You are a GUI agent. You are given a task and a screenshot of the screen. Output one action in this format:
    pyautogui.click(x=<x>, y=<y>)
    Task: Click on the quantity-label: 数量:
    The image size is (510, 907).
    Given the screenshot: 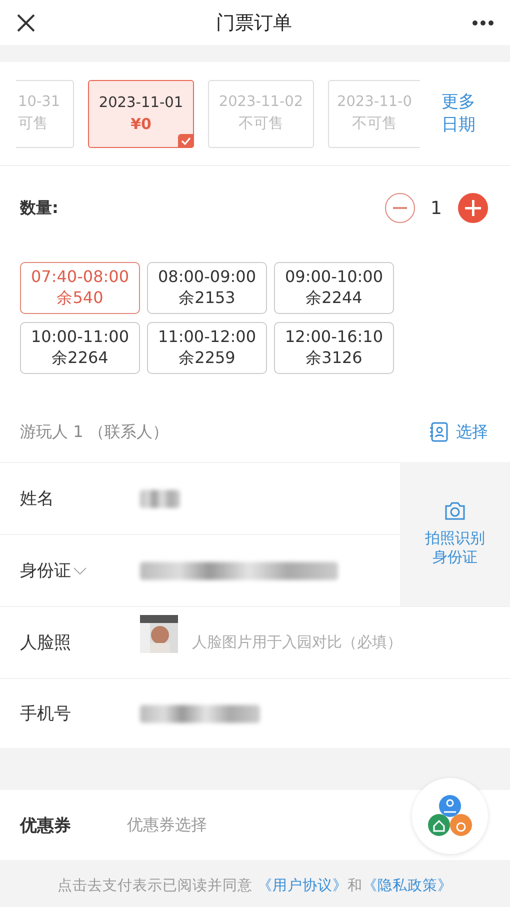 What is the action you would take?
    pyautogui.click(x=39, y=208)
    